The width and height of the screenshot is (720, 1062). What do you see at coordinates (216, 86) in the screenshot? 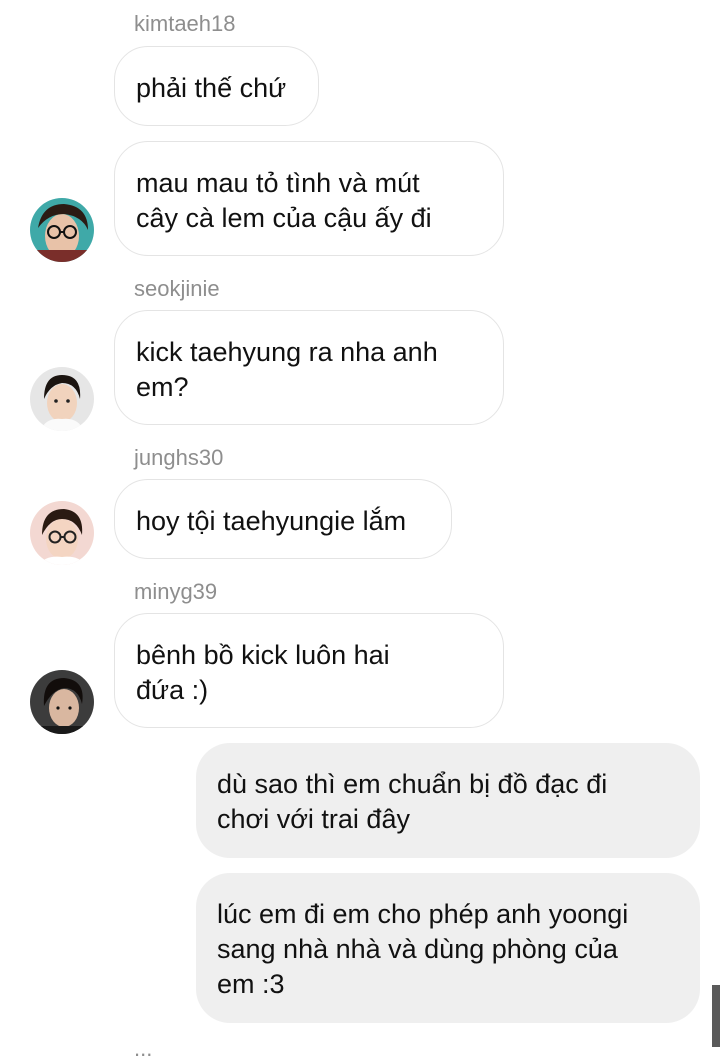
I see `incoming-message-bubble: phải thế chứ` at bounding box center [216, 86].